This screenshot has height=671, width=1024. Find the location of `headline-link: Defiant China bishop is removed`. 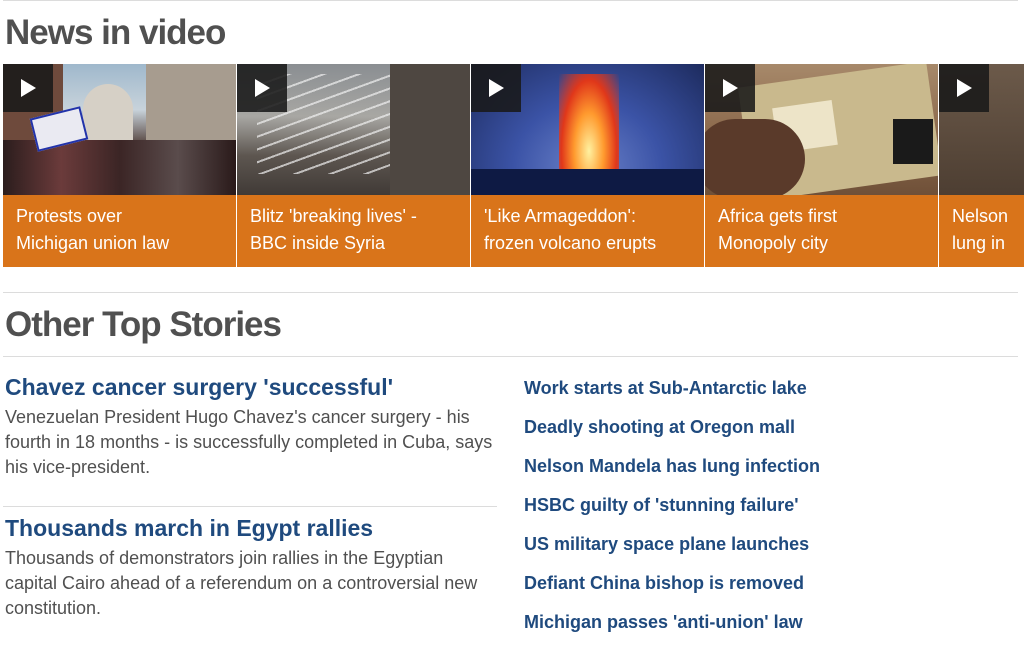

headline-link: Defiant China bishop is removed is located at coordinates (672, 588).